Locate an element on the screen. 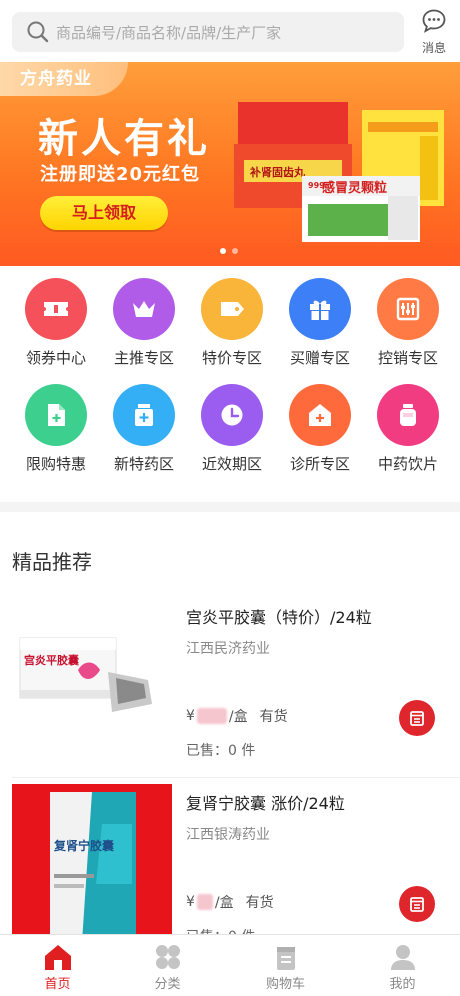 This screenshot has height=996, width=460. bottom-tab-bar: 首页 分类 购物车 我的 is located at coordinates (230, 965).